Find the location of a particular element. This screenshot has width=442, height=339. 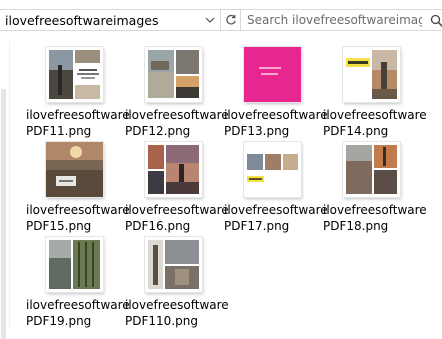

file-name: ilovefreesoftwarePDF14.png is located at coordinates (373, 123).